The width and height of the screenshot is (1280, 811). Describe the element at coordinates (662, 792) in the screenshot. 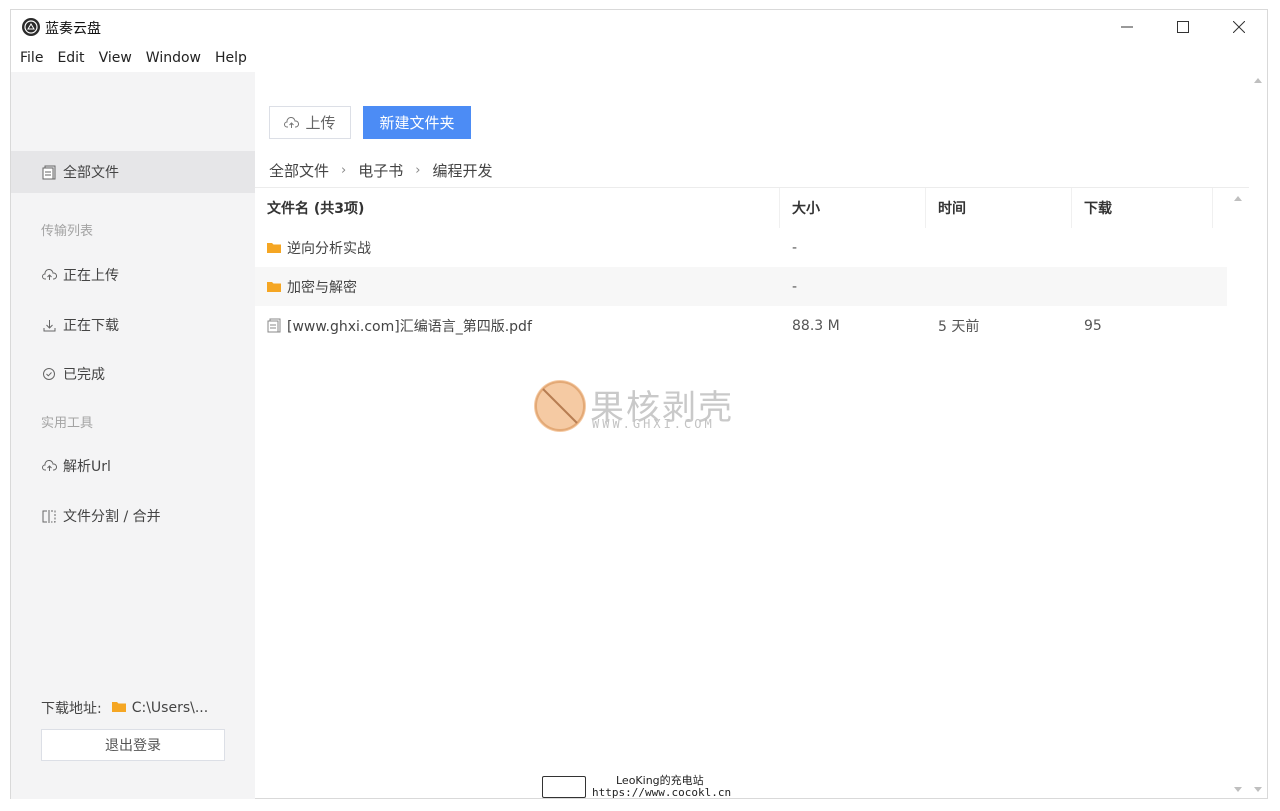

I see `watermark-credit-line2: https://www.cocokl.cn` at that location.